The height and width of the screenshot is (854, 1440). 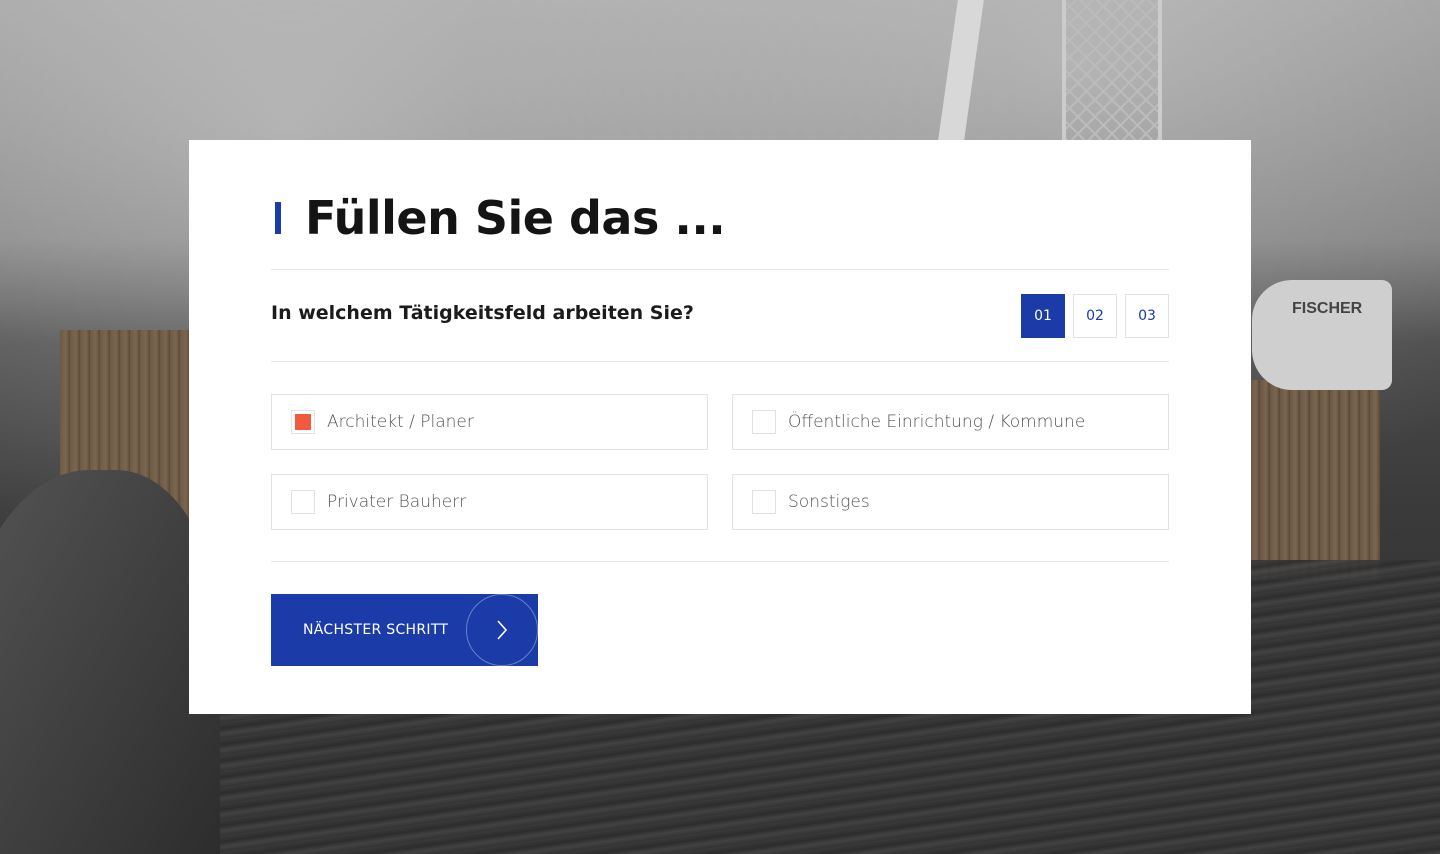 I want to click on title-accent-bar, so click(x=278, y=218).